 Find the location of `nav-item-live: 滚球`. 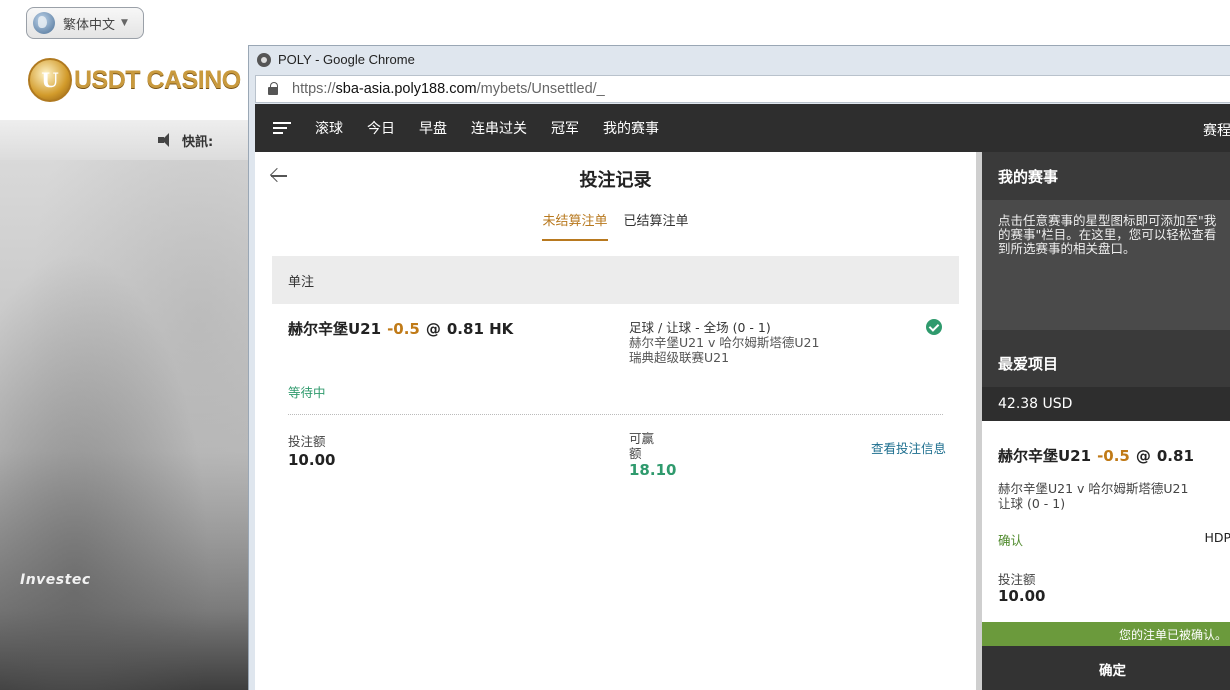

nav-item-live: 滚球 is located at coordinates (329, 128).